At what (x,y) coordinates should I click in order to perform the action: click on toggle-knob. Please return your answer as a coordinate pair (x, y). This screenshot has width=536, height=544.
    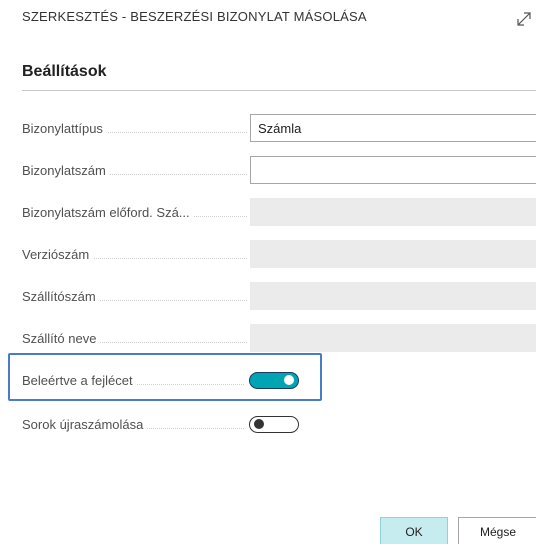
    Looking at the image, I should click on (259, 424).